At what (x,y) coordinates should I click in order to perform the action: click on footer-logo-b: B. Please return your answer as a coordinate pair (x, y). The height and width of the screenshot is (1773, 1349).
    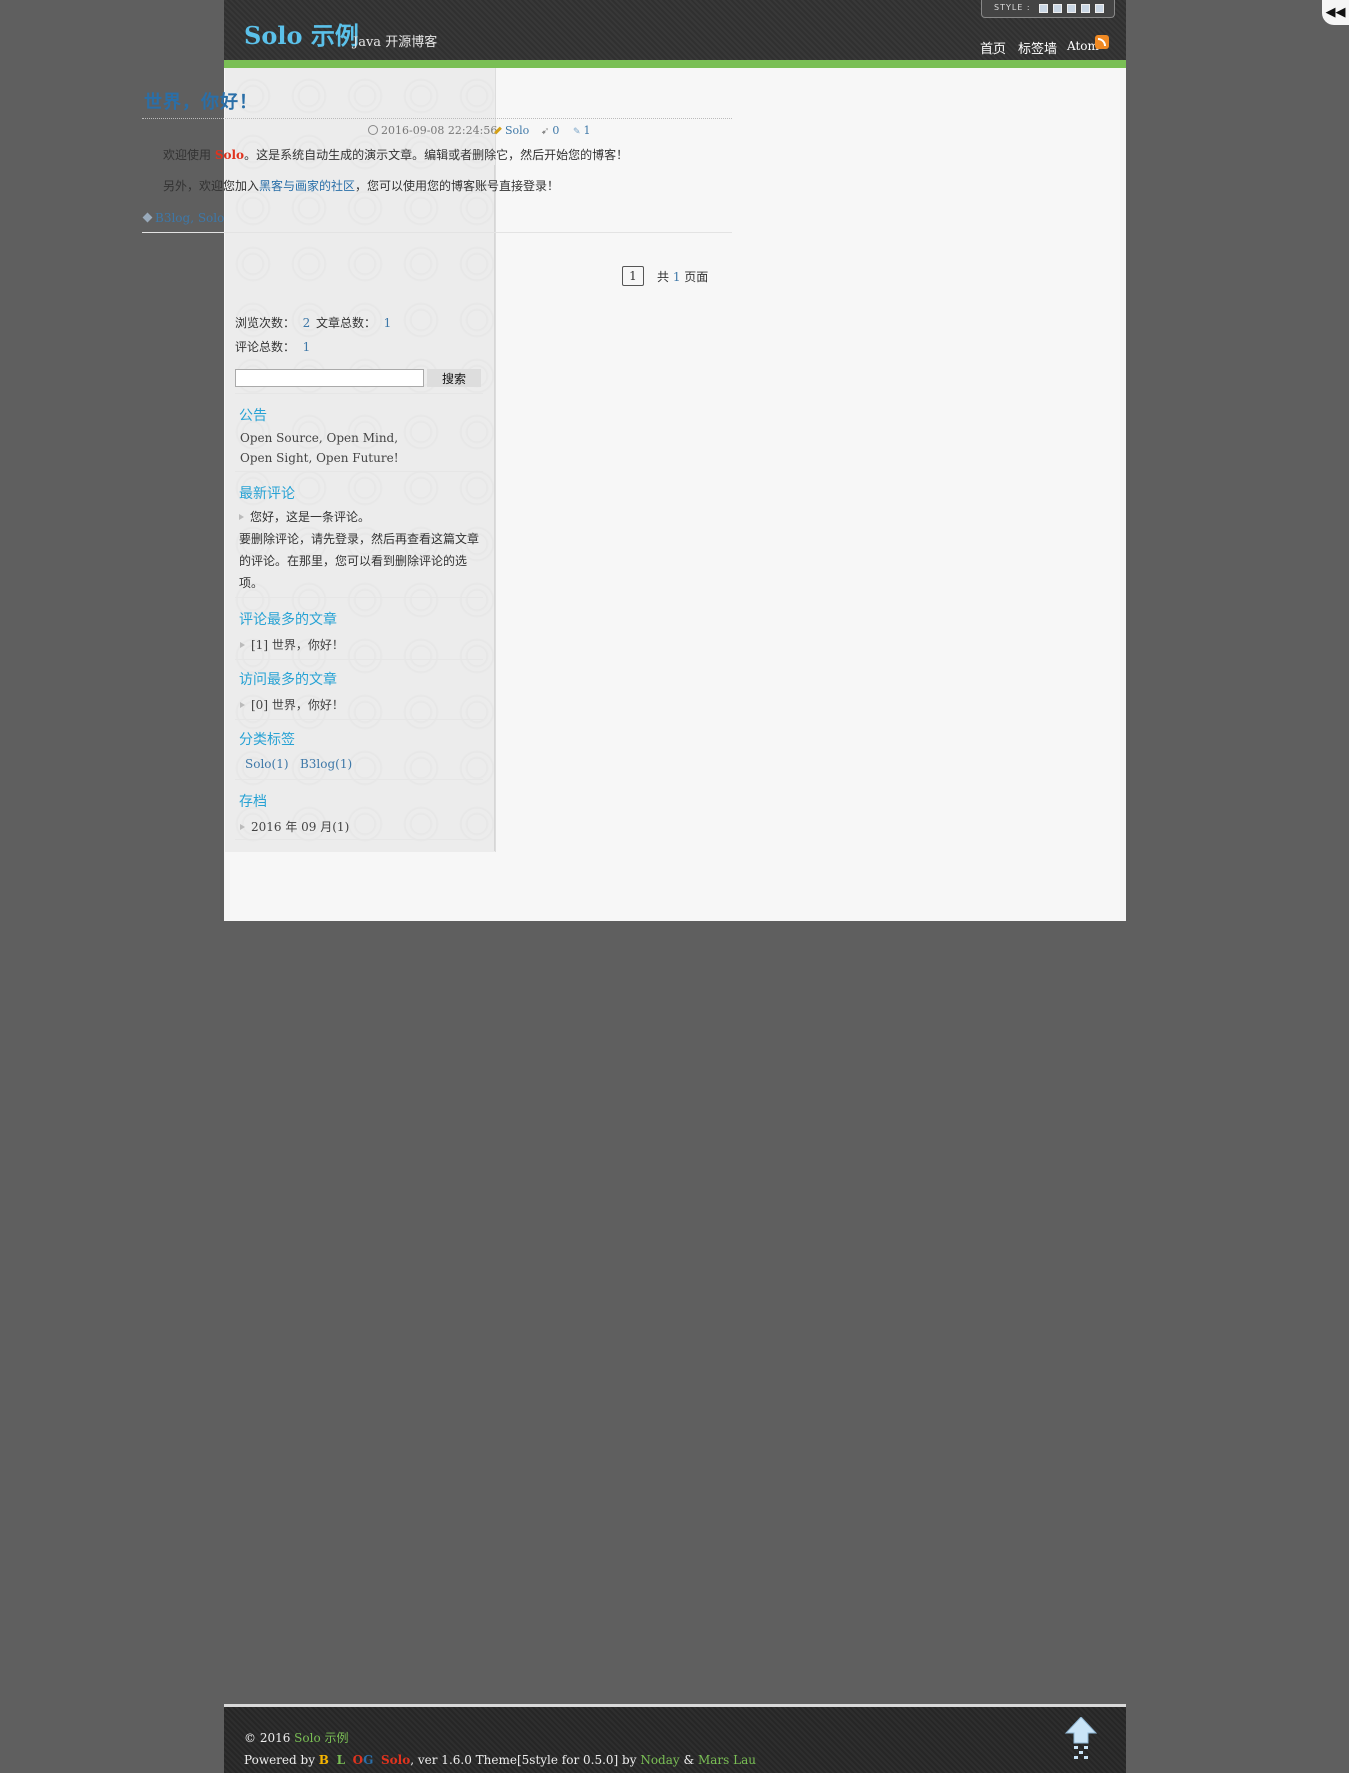
    Looking at the image, I should click on (324, 1760).